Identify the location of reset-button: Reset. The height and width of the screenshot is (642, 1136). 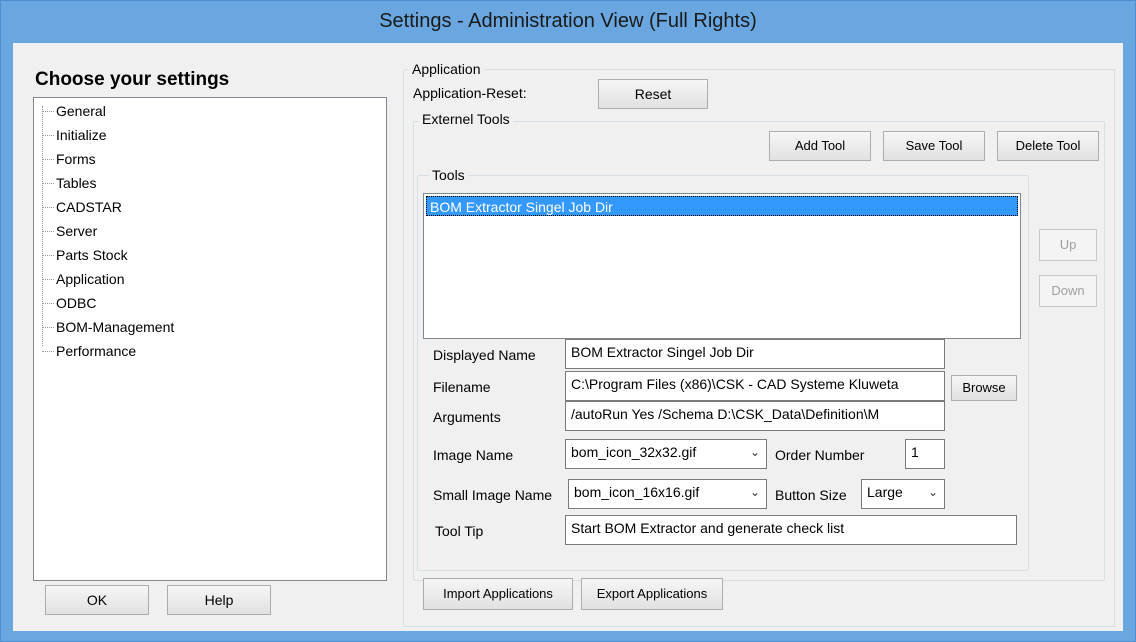
(653, 94).